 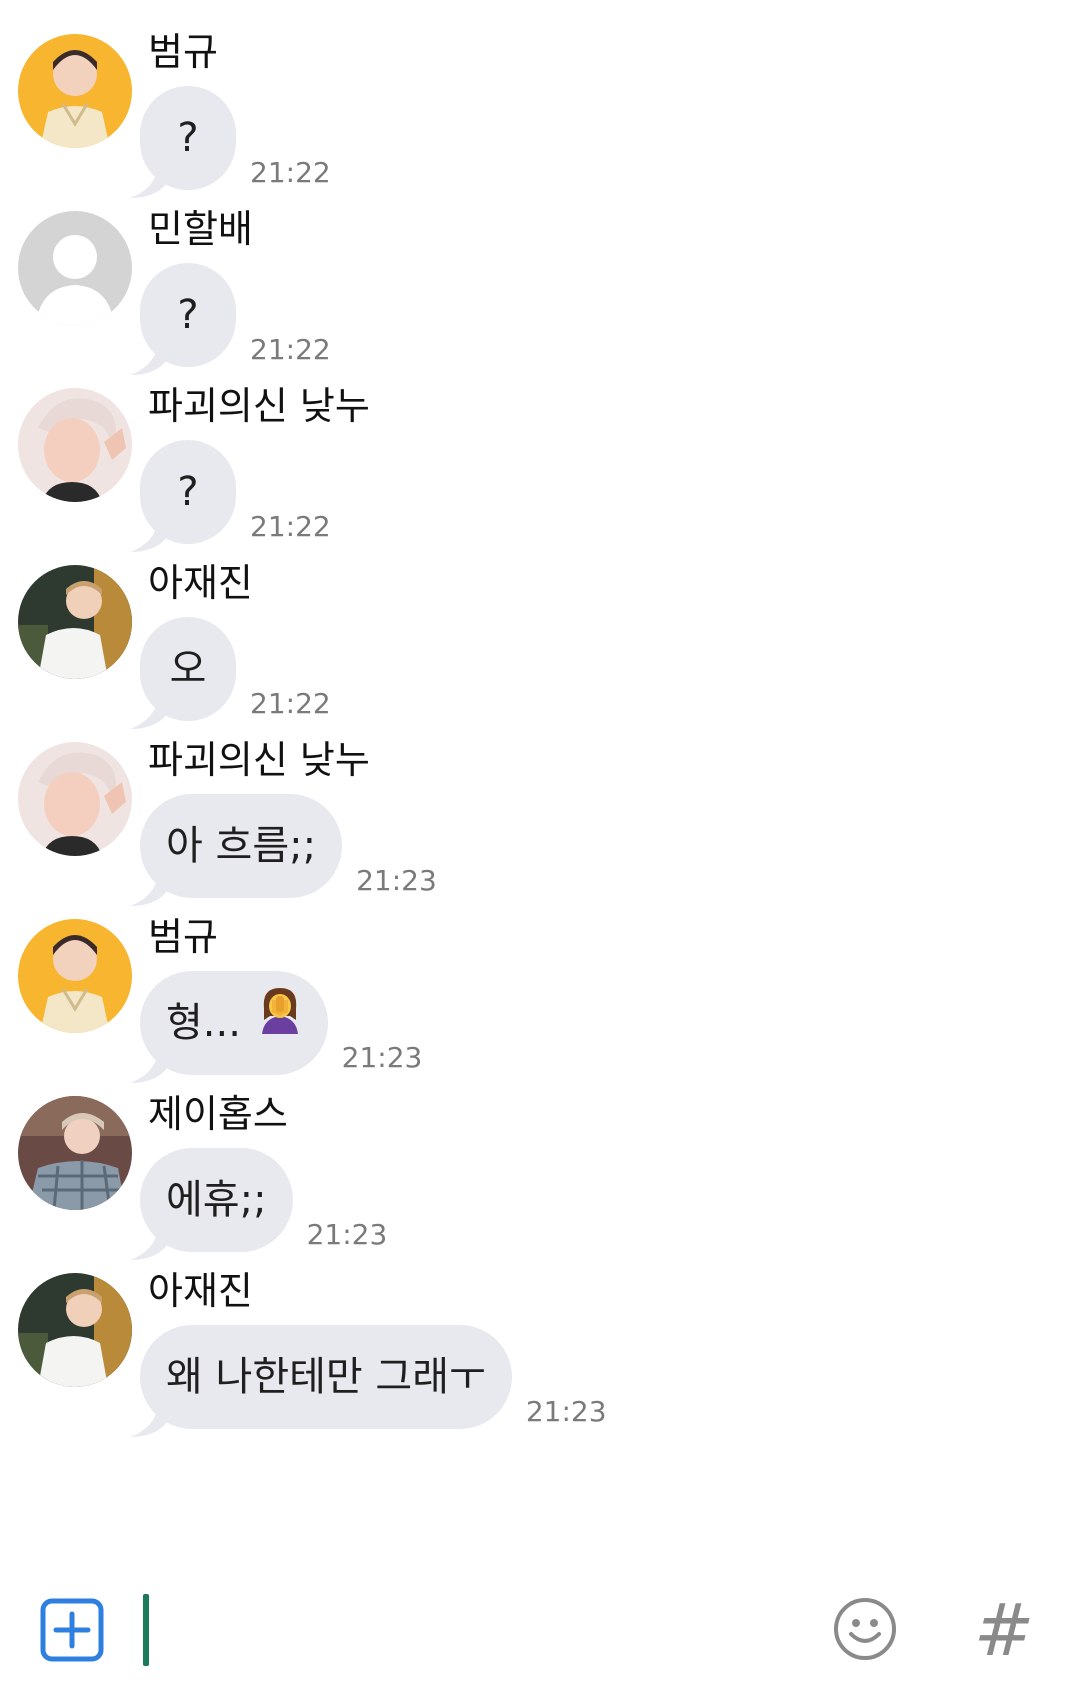 What do you see at coordinates (72, 1630) in the screenshot?
I see `plus-square-icon` at bounding box center [72, 1630].